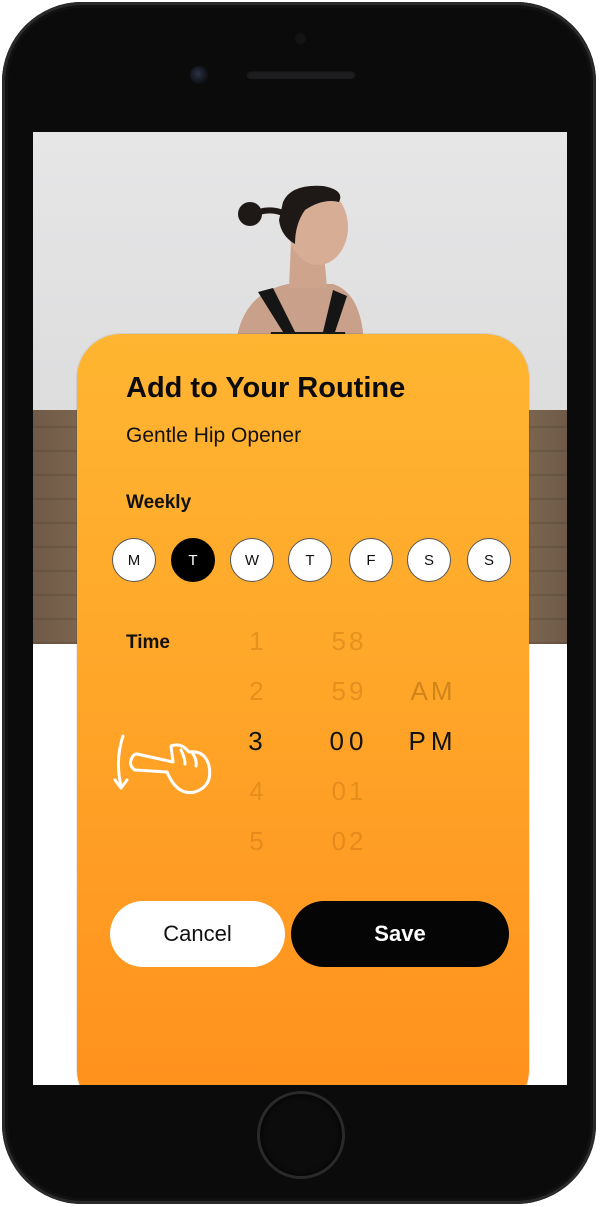 This screenshot has width=600, height=1207. Describe the element at coordinates (252, 560) in the screenshot. I see `day-wednesday: W` at that location.